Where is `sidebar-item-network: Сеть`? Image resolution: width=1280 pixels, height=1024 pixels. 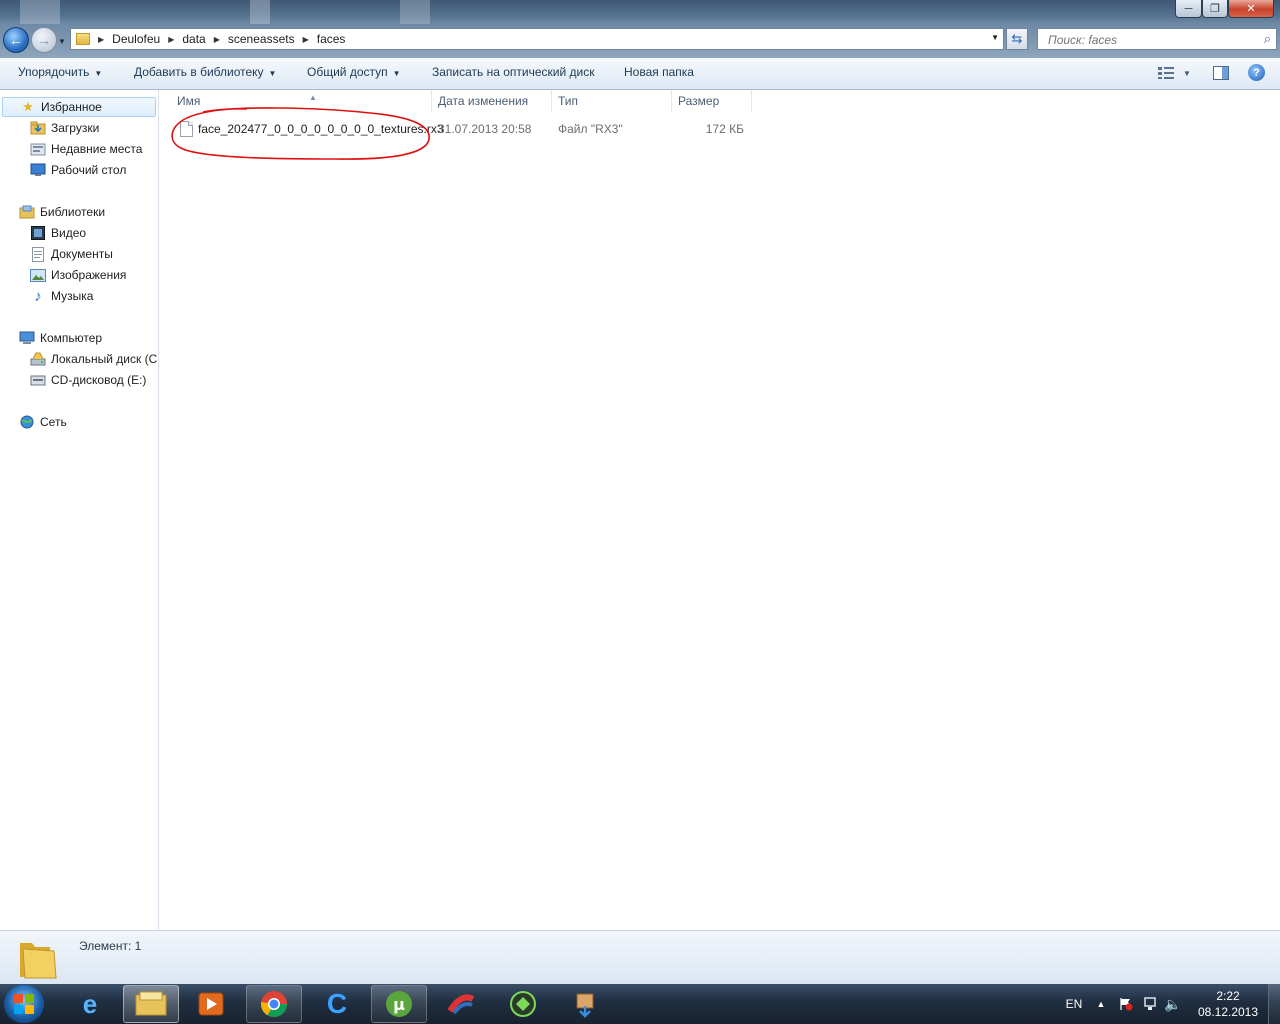 sidebar-item-network: Сеть is located at coordinates (43, 422).